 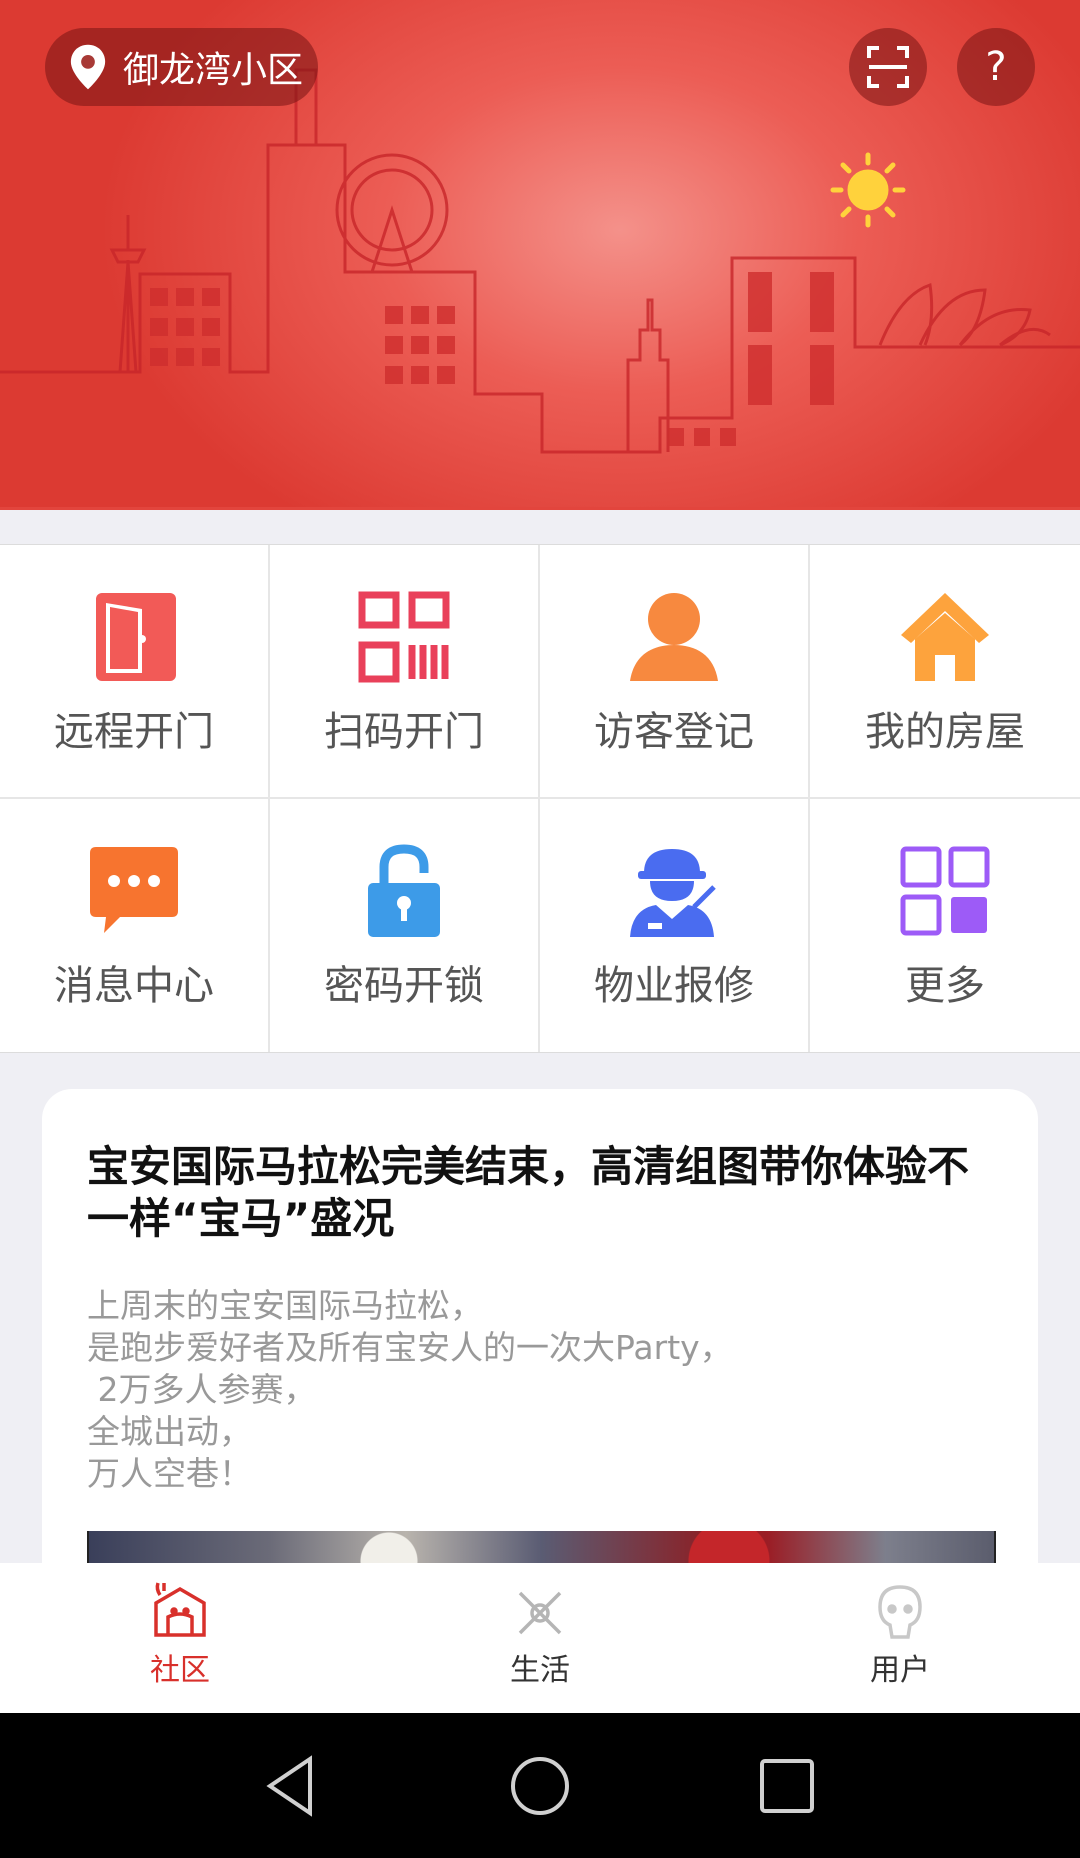 I want to click on news-title: 宝安国际马拉松完美结束，高清组图带你体验不一样“宝马”盛况, so click(x=528, y=1192).